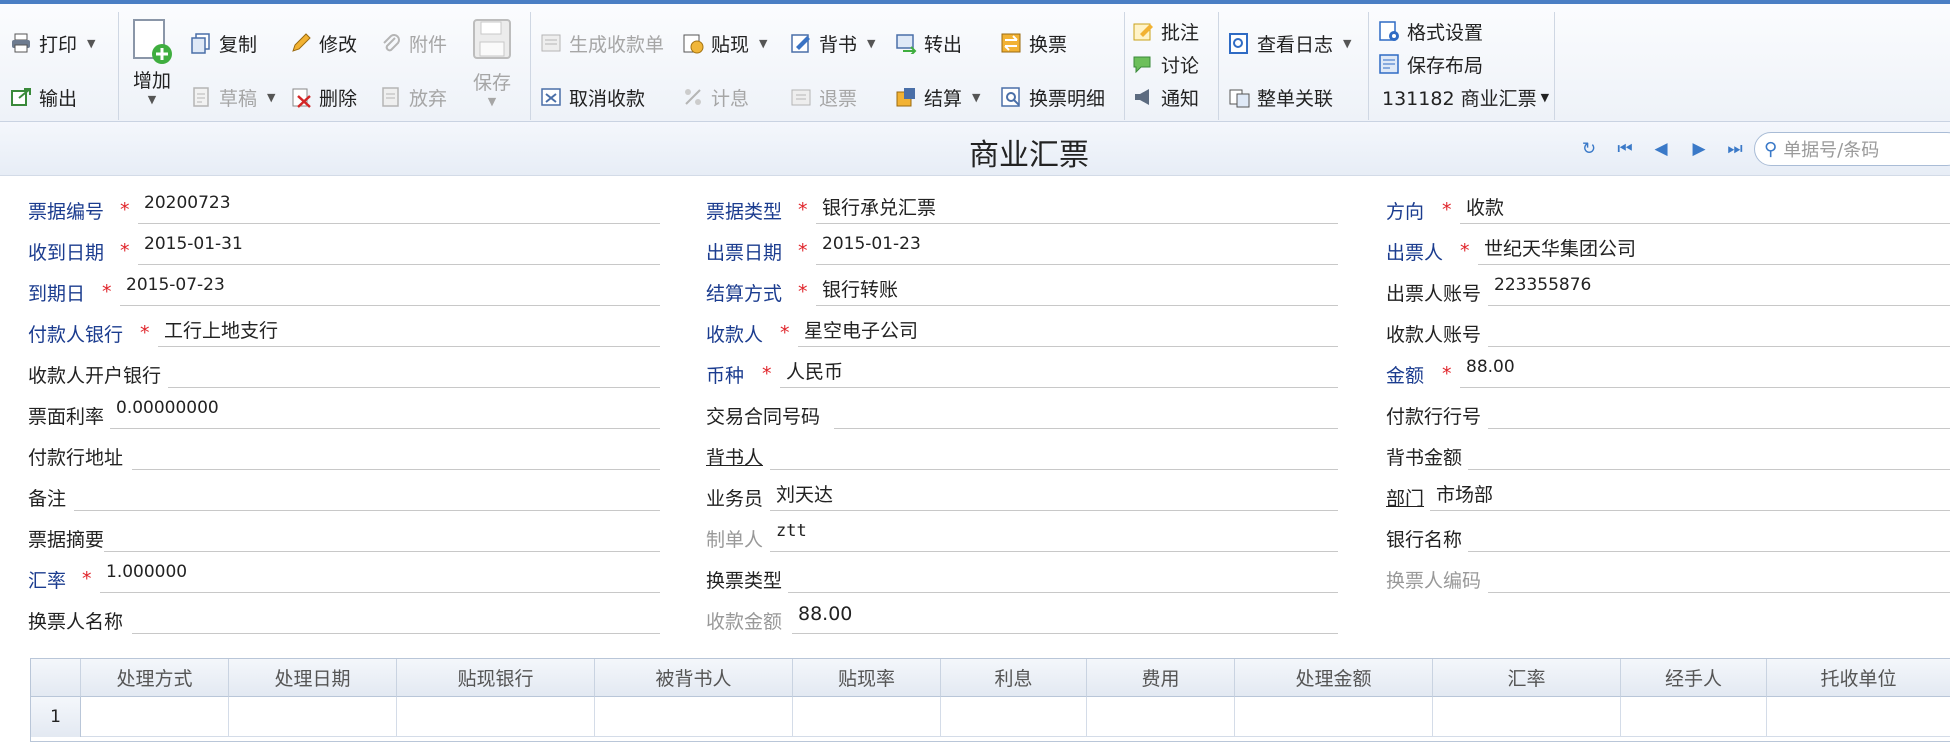 This screenshot has height=742, width=1950. Describe the element at coordinates (1852, 149) in the screenshot. I see `search-box: ⚲ 单据号/条码` at that location.